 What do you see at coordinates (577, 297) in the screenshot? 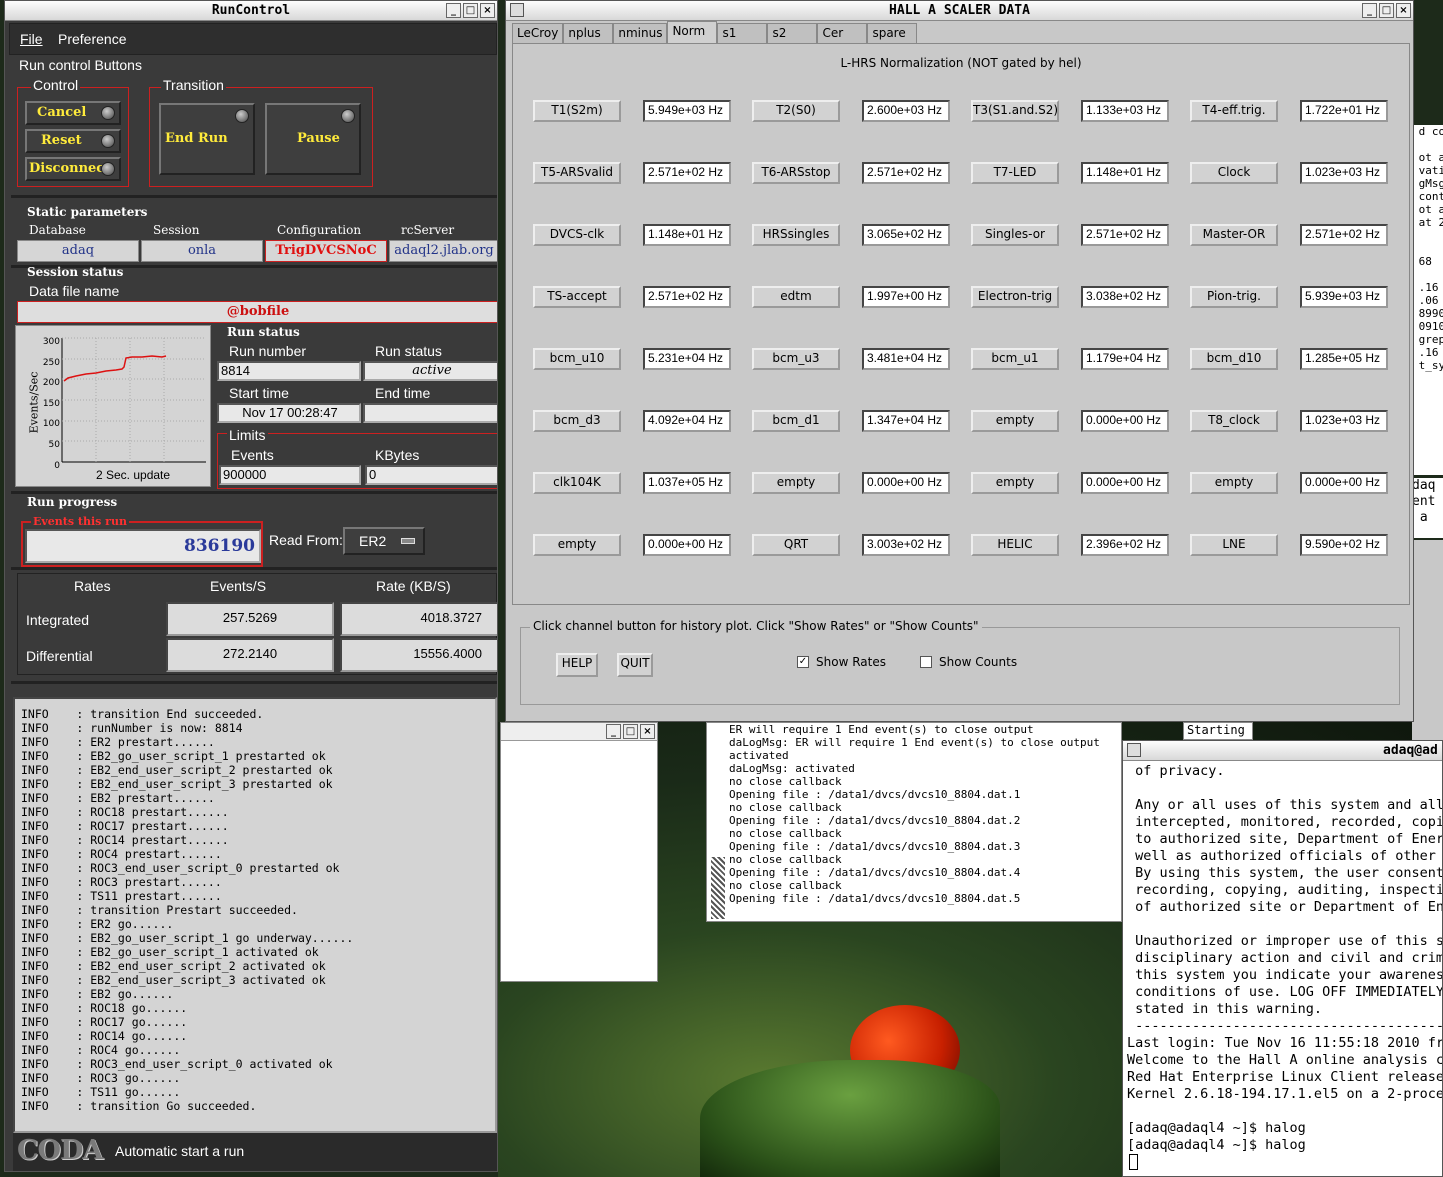
I see `channel-button: TS-accept` at bounding box center [577, 297].